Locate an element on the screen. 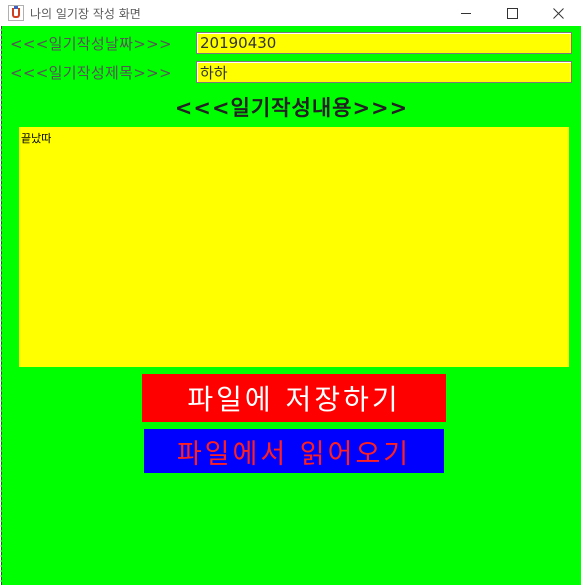  date-row: <<<일기작성날짜>>> is located at coordinates (291, 43).